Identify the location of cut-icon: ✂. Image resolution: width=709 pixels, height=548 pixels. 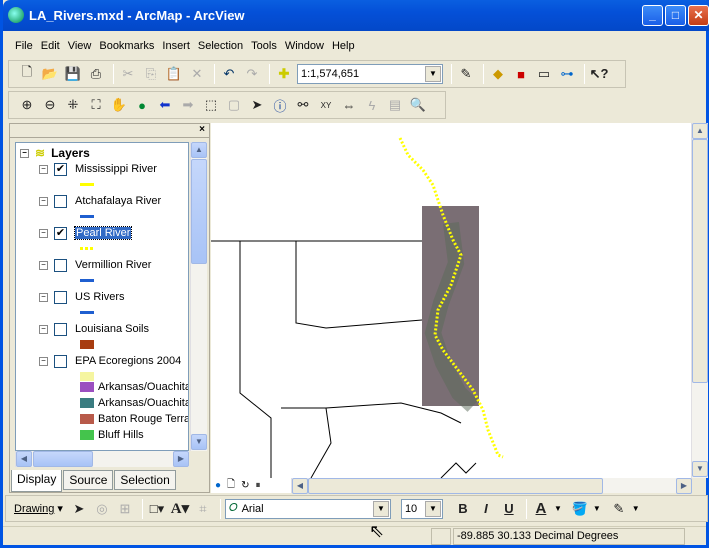
(128, 74).